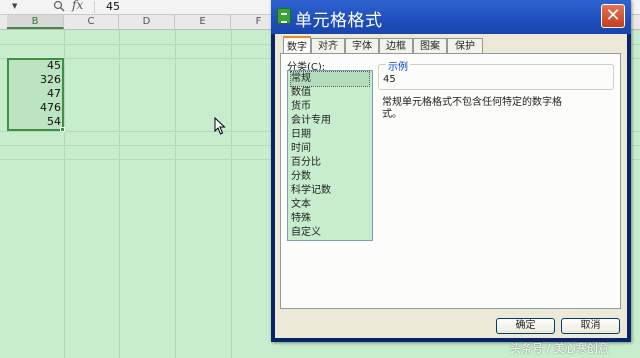 Image resolution: width=640 pixels, height=358 pixels. Describe the element at coordinates (34, 122) in the screenshot. I see `cell-value: 54` at that location.